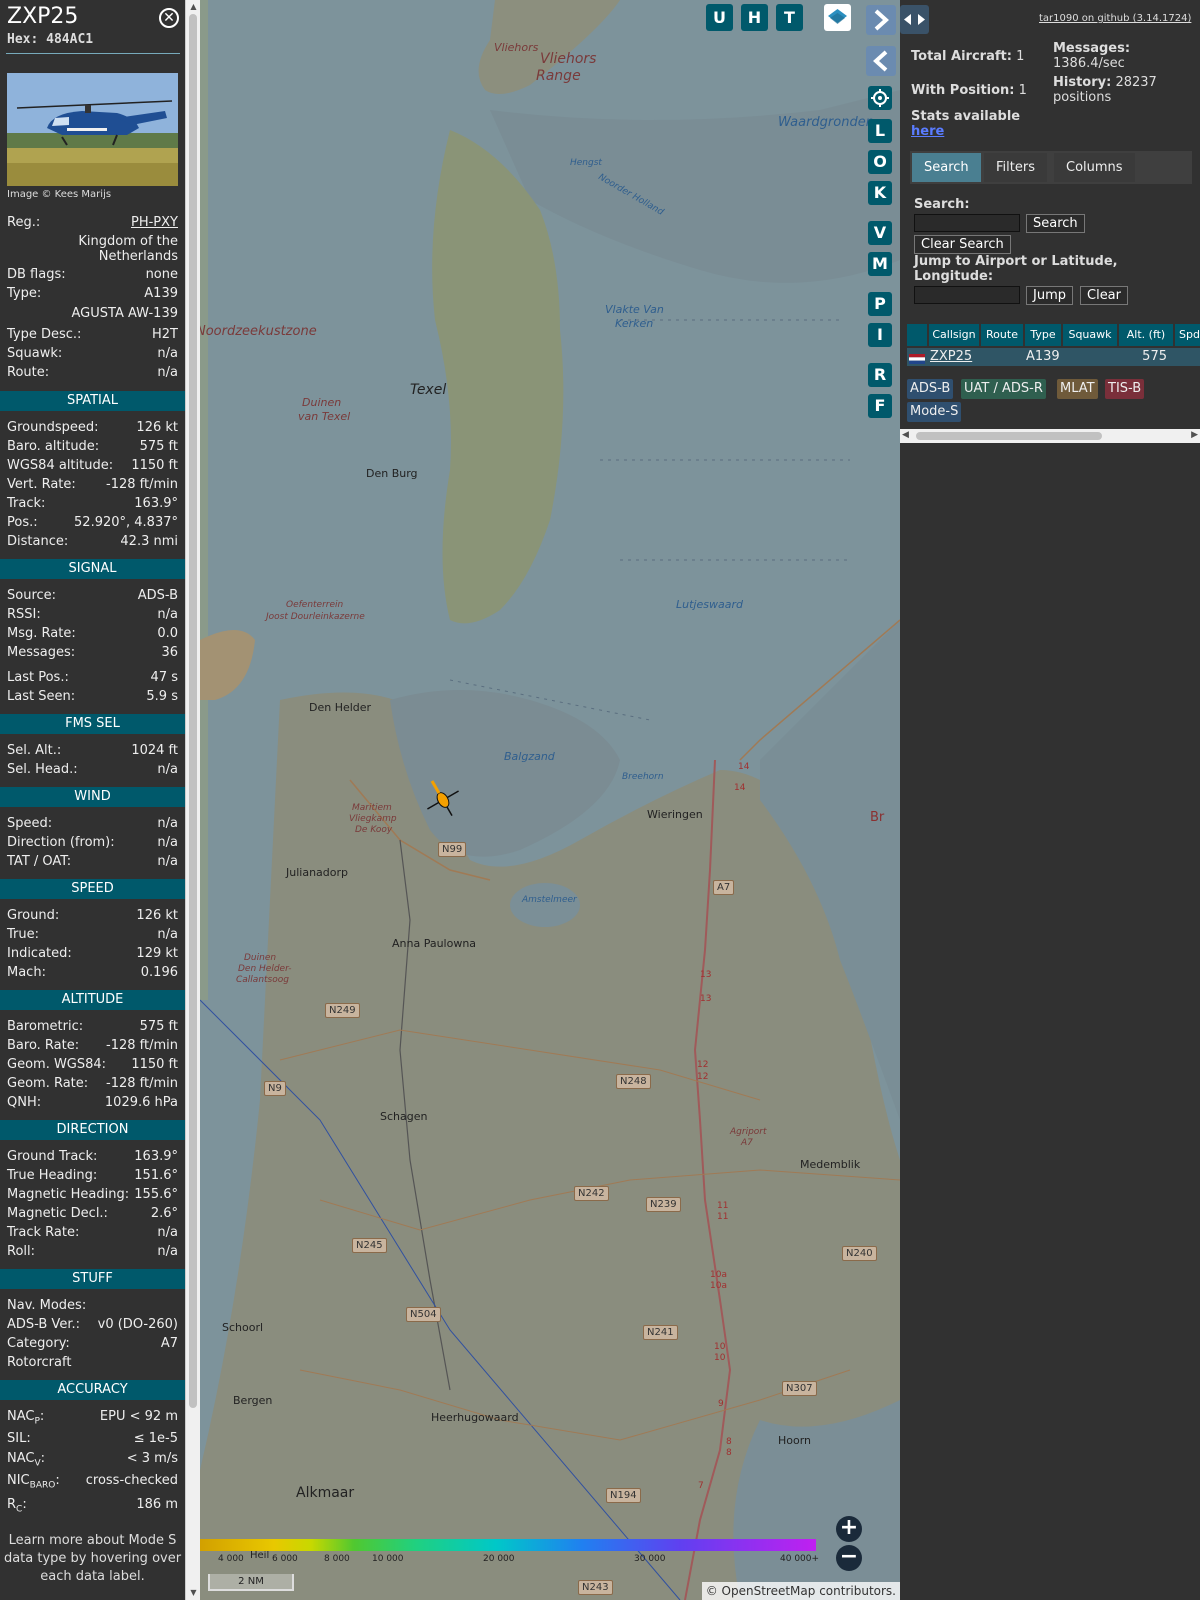 The image size is (1200, 1600). Describe the element at coordinates (880, 131) in the screenshot. I see `map-btn-l: L` at that location.